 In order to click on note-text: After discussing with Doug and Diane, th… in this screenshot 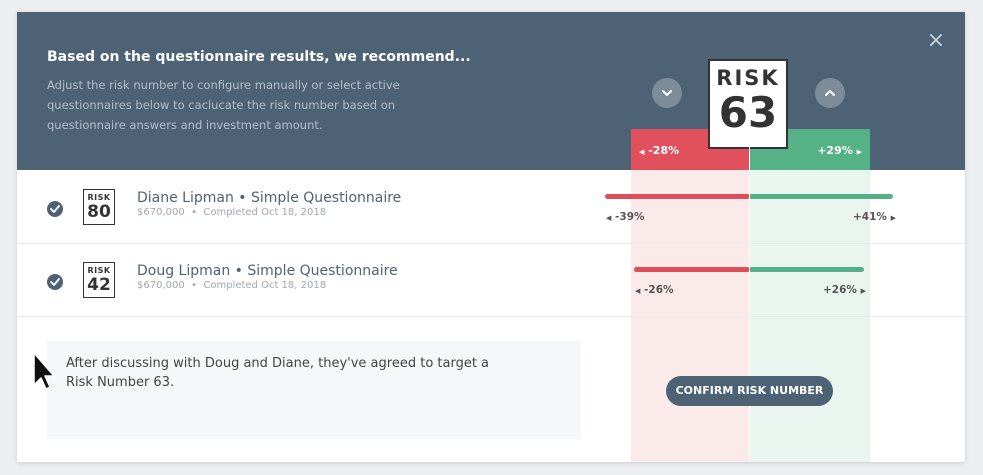, I will do `click(278, 373)`.